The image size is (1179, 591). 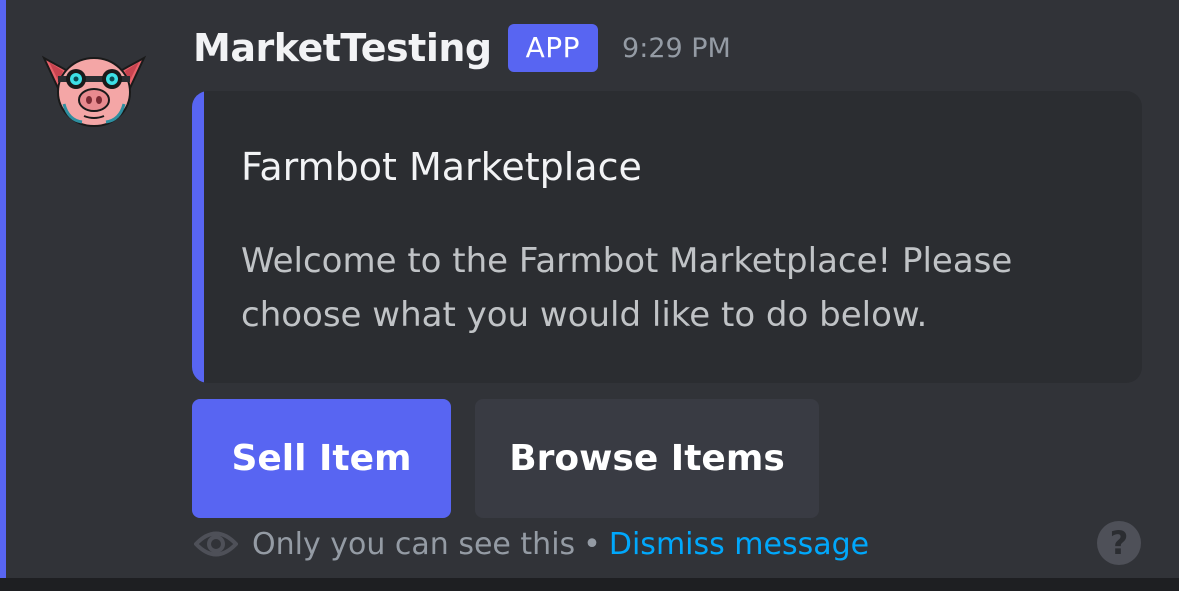 I want to click on help-icon: ?, so click(x=1119, y=543).